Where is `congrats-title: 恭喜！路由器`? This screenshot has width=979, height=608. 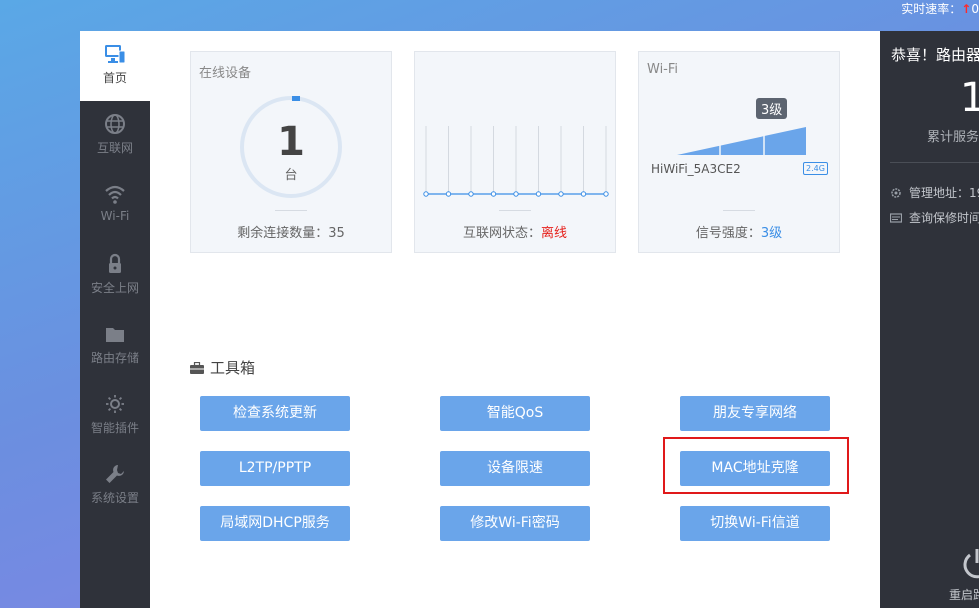 congrats-title: 恭喜！路由器 is located at coordinates (935, 55).